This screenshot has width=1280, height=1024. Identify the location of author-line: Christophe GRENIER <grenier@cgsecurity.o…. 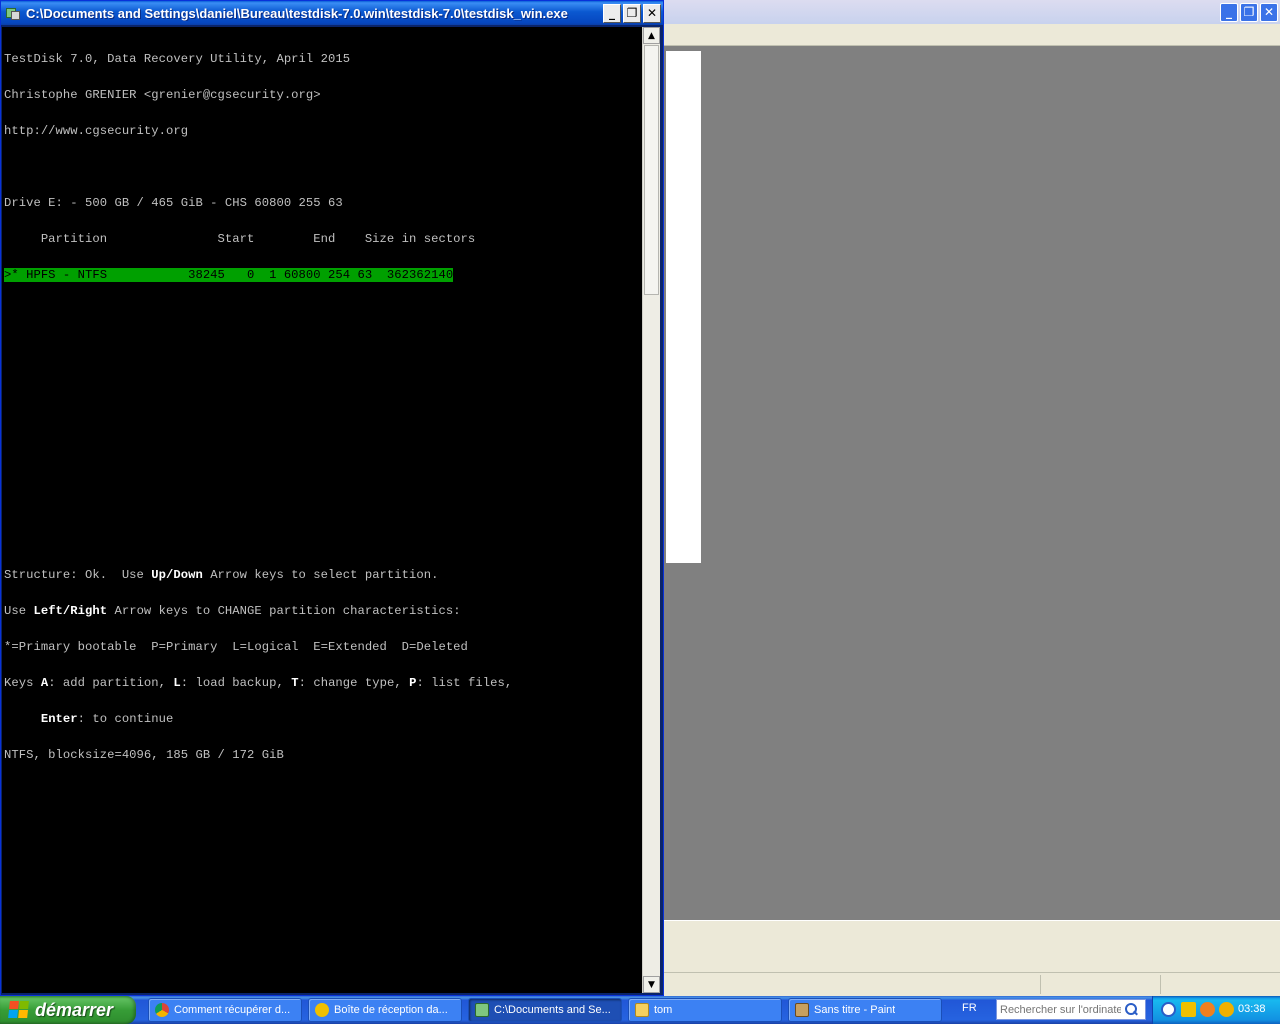
(162, 95).